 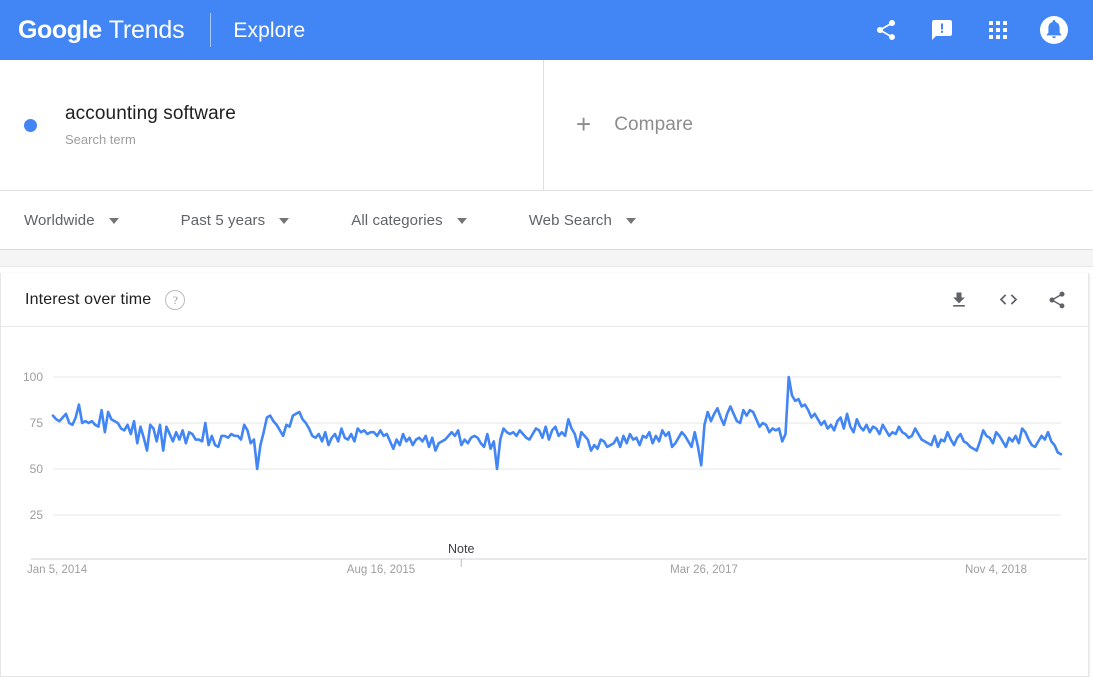 I want to click on logo-trends-text: Trends, so click(x=146, y=29).